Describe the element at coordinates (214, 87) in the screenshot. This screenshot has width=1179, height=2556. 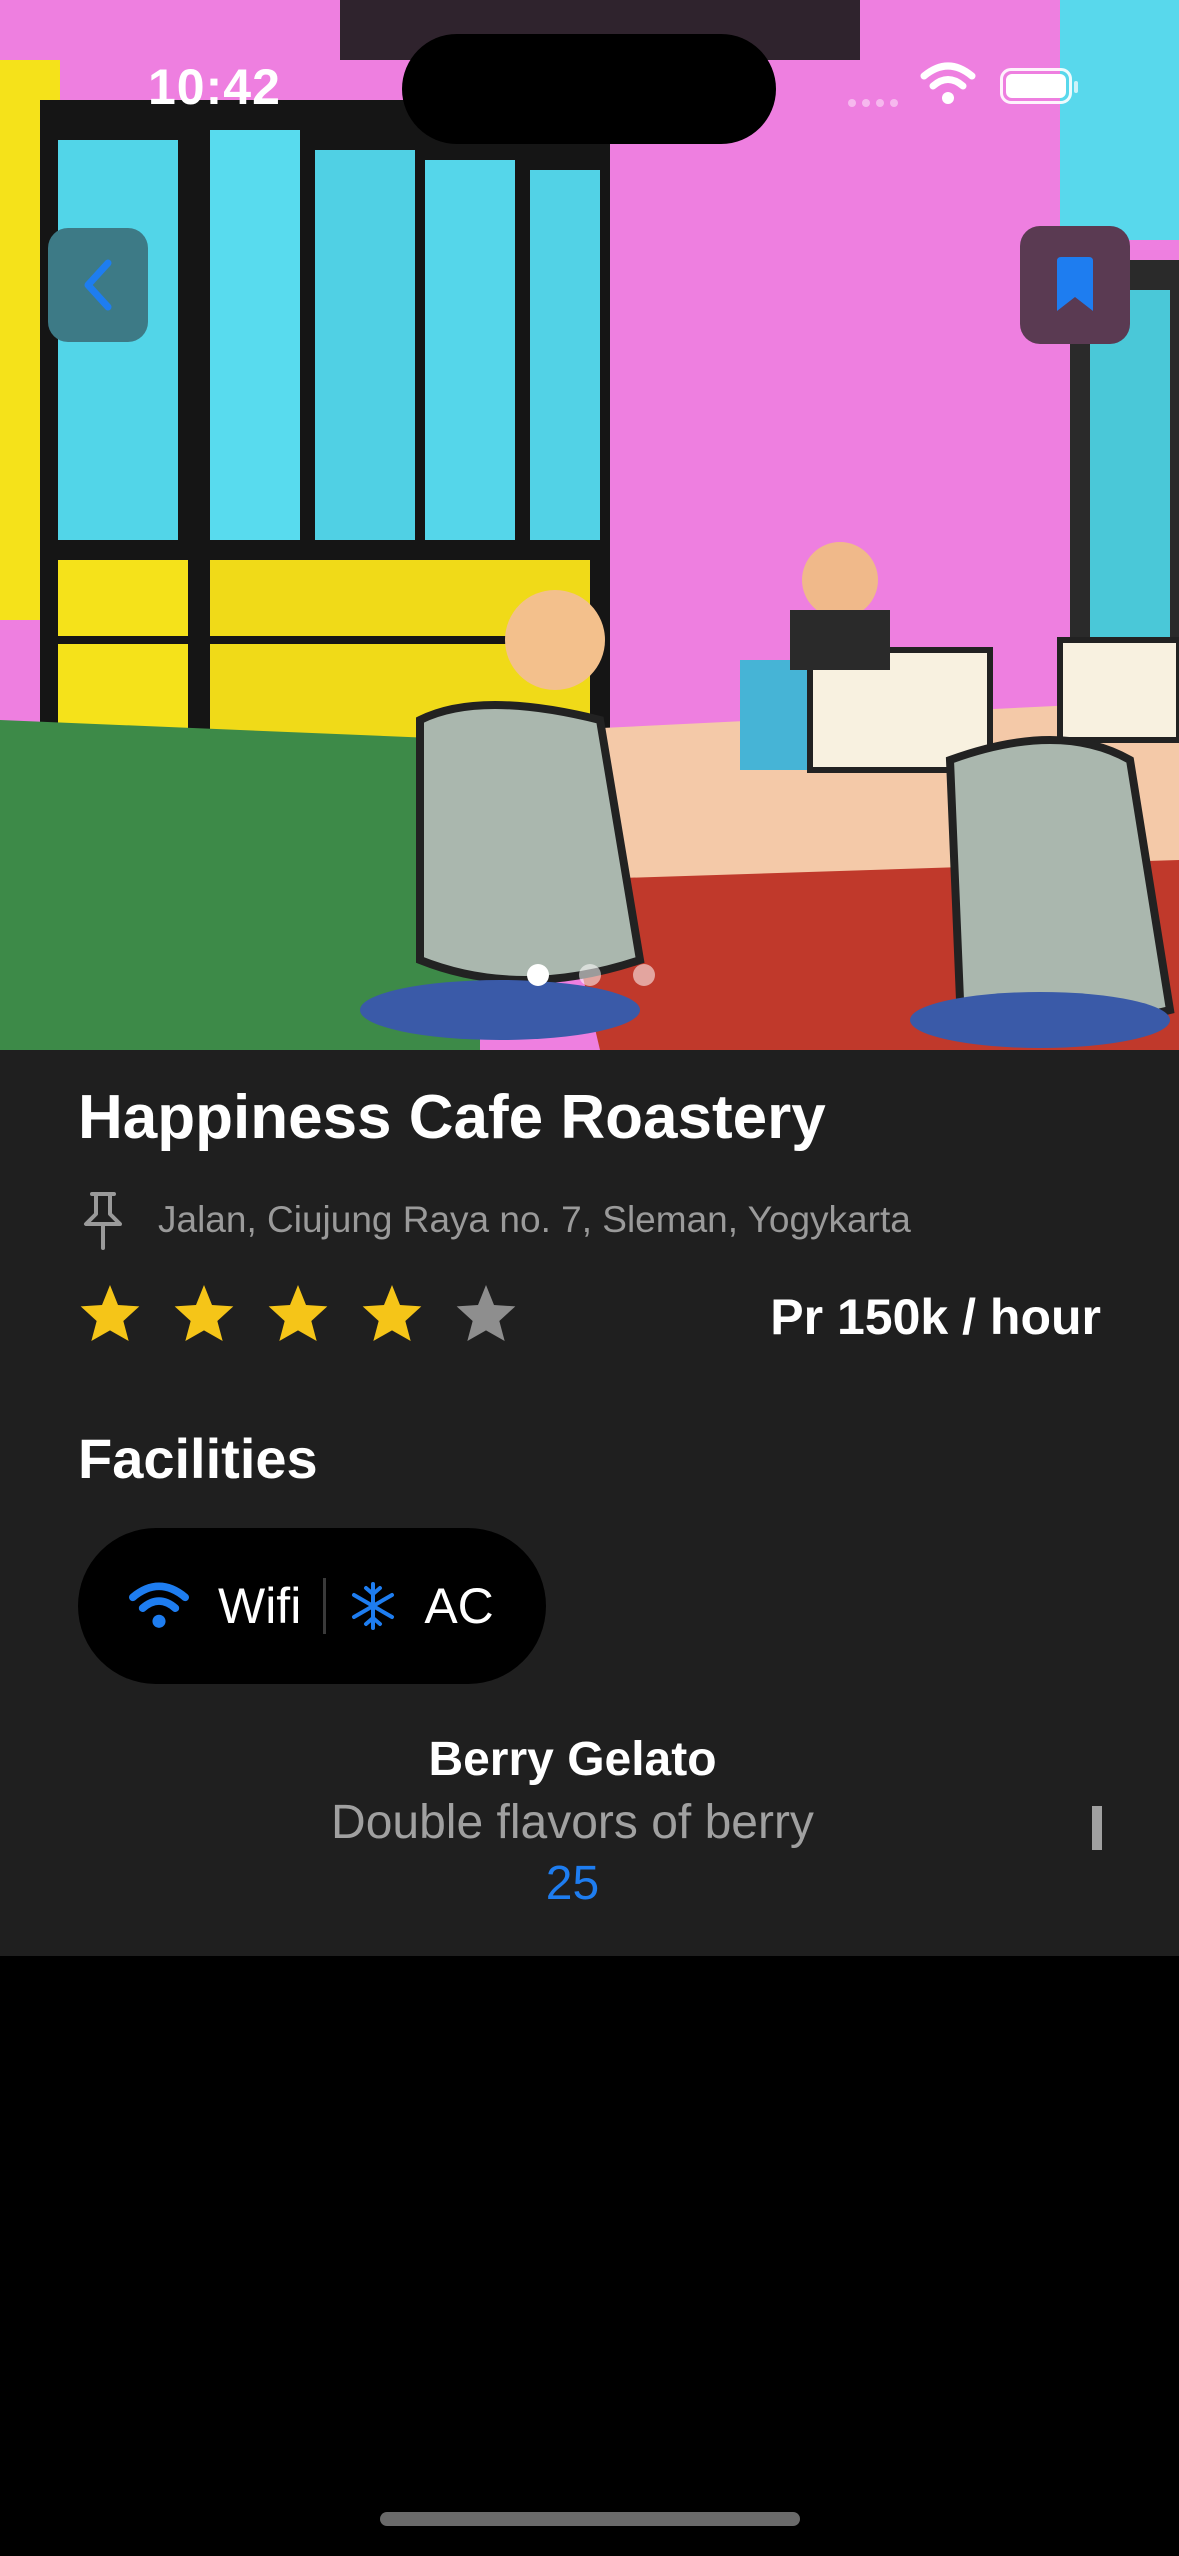
I see `status-time: 10:42` at that location.